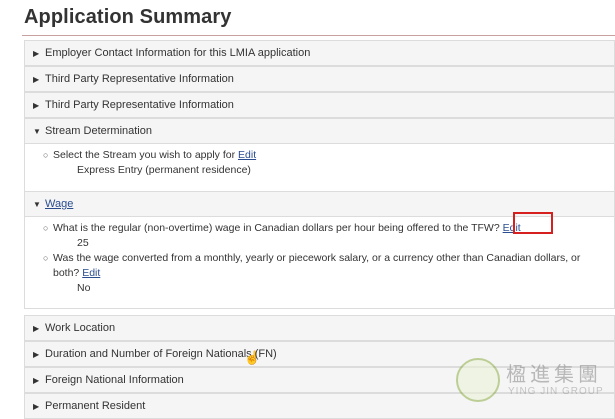 This screenshot has height=419, width=615. Describe the element at coordinates (319, 131) in the screenshot. I see `section-header: ▼ Stream Determination` at that location.